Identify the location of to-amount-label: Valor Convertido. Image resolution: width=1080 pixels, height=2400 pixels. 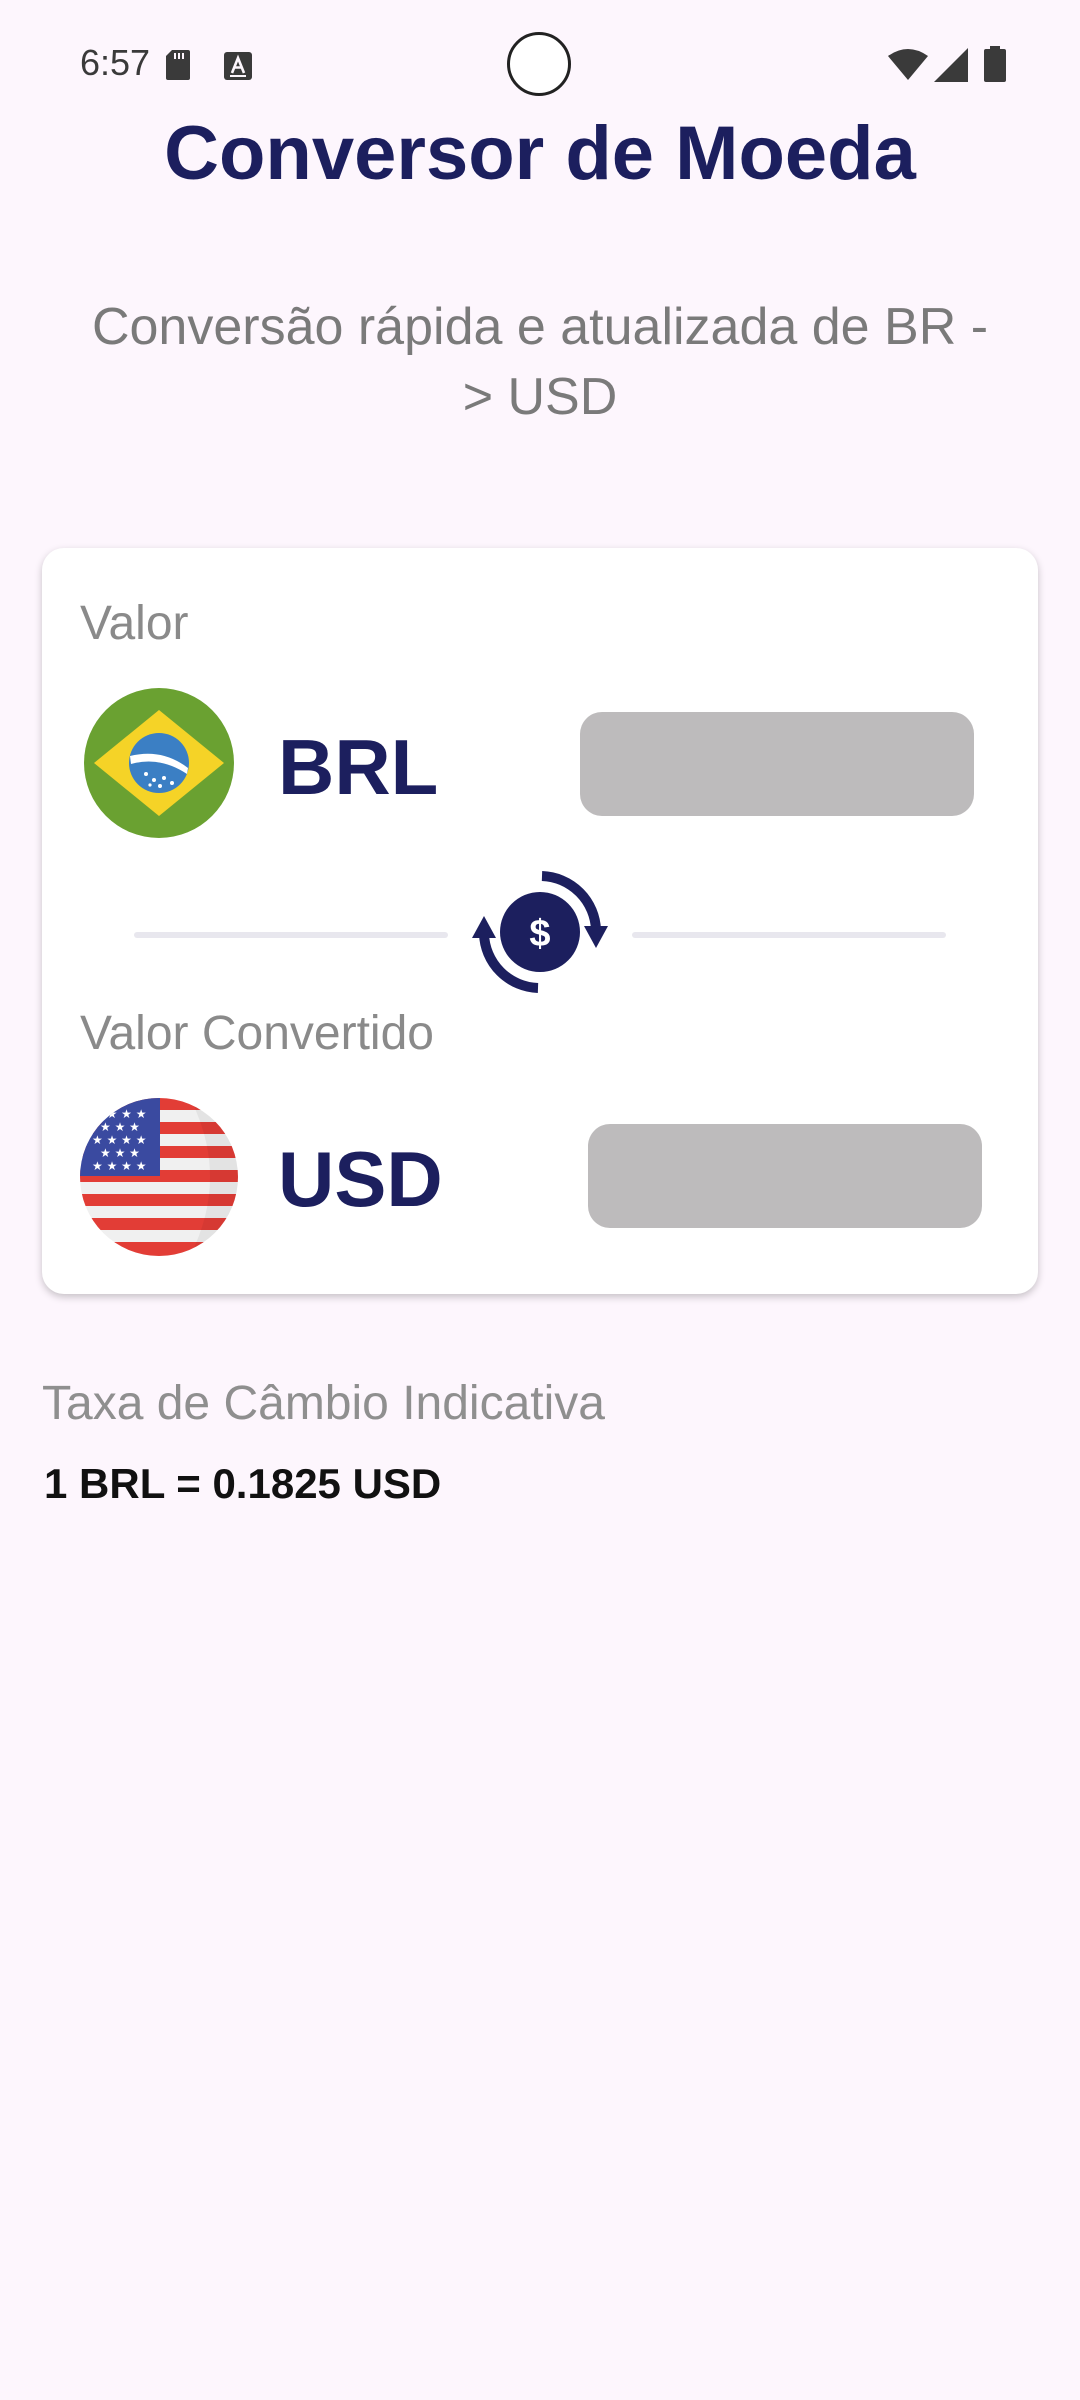
(257, 1033).